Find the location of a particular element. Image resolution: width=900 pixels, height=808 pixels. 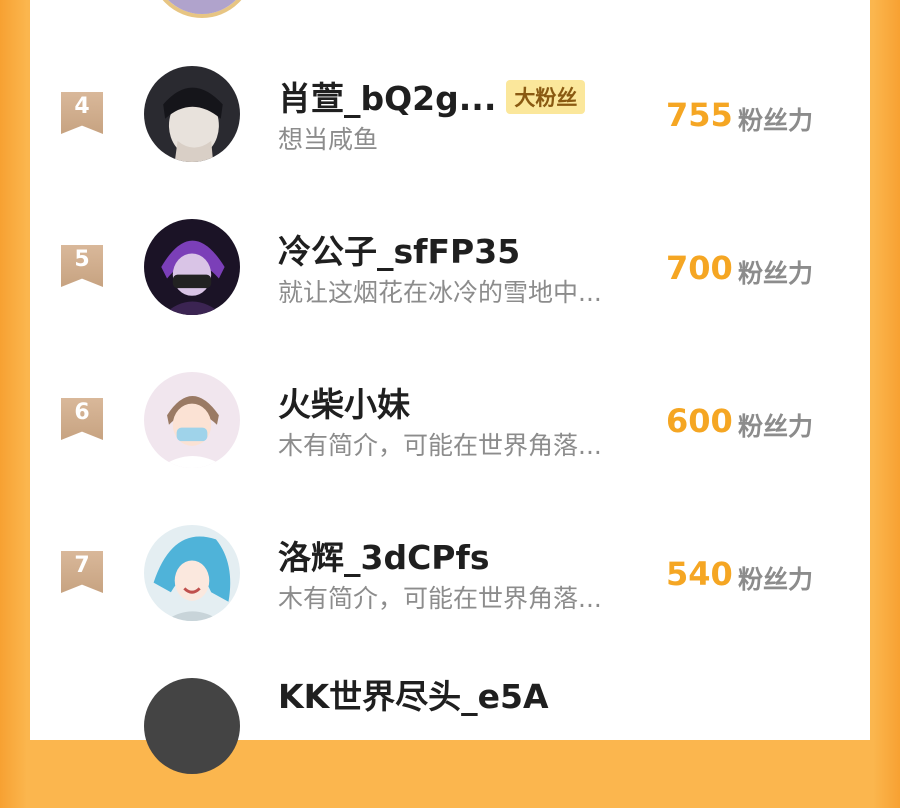

fan-power-score: 600 is located at coordinates (699, 421).